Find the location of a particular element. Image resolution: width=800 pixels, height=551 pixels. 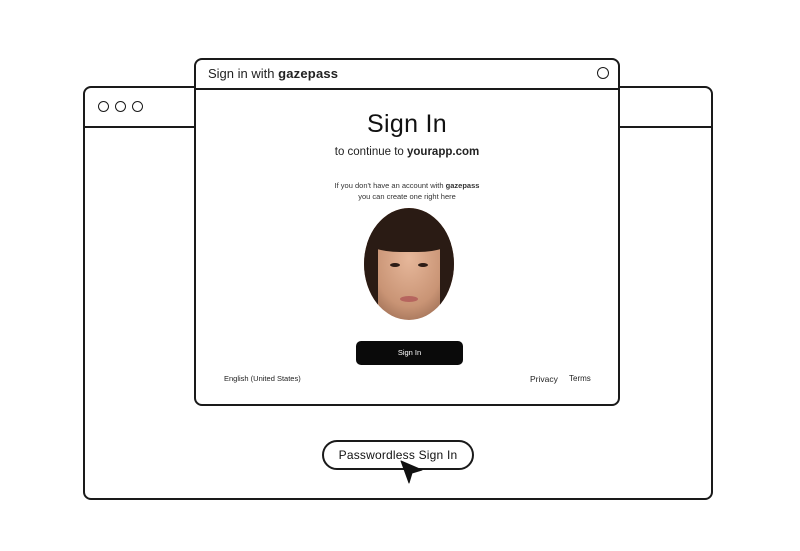

privacy-link: Privacy is located at coordinates (544, 379).